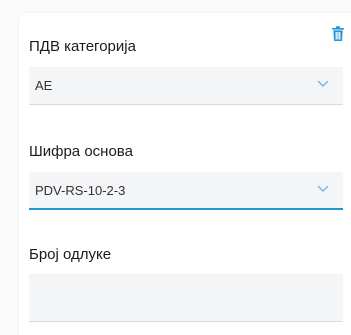 Image resolution: width=351 pixels, height=335 pixels. What do you see at coordinates (82, 46) in the screenshot?
I see `vat-category-label: ПДВ категорија` at bounding box center [82, 46].